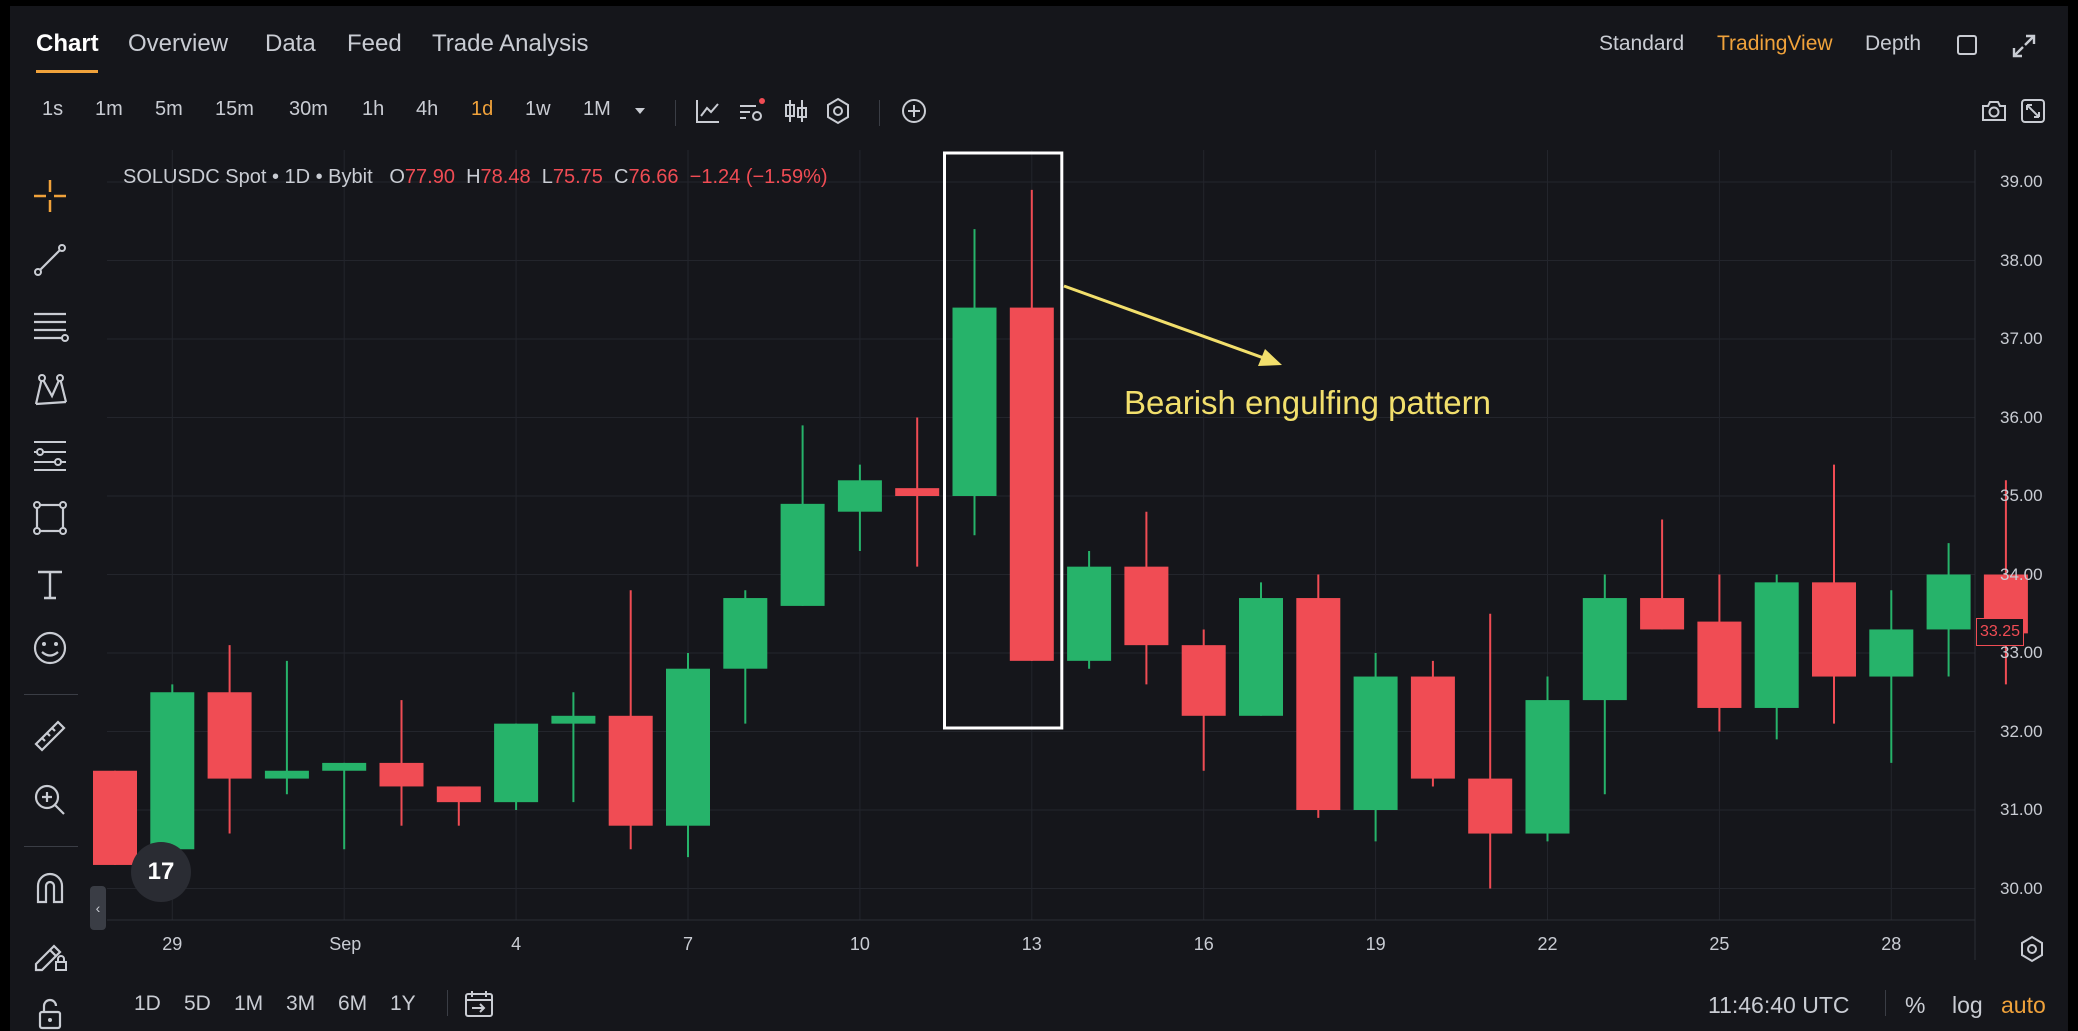  I want to click on annotation-arrow-line, so click(1168, 323).